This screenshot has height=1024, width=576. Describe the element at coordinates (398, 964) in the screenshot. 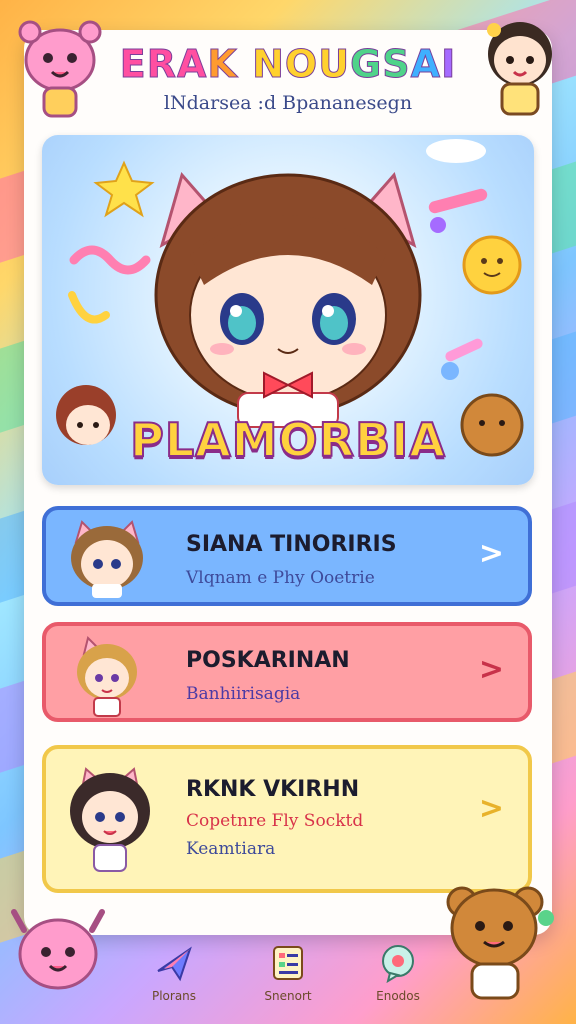

I see `speech-bubble-icon` at that location.